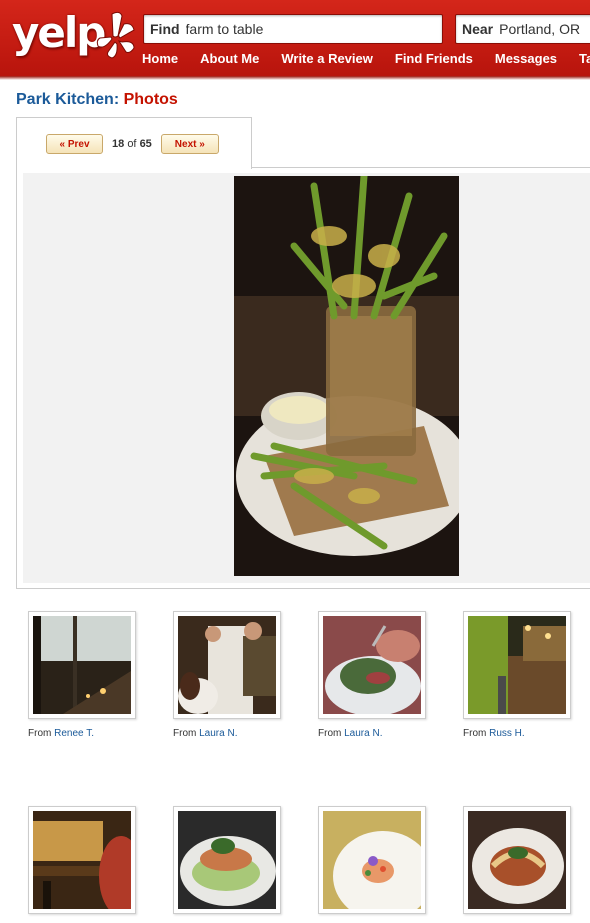  I want to click on near-label: Near, so click(478, 29).